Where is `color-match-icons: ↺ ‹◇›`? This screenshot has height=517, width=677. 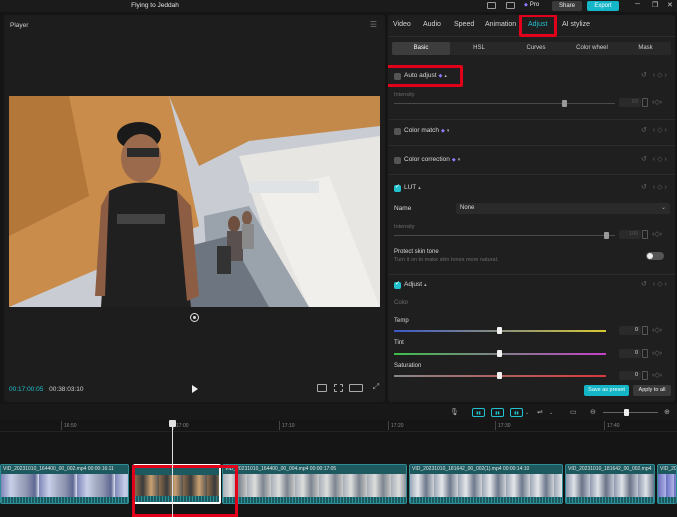
color-match-icons: ↺ ‹◇› is located at coordinates (655, 130).